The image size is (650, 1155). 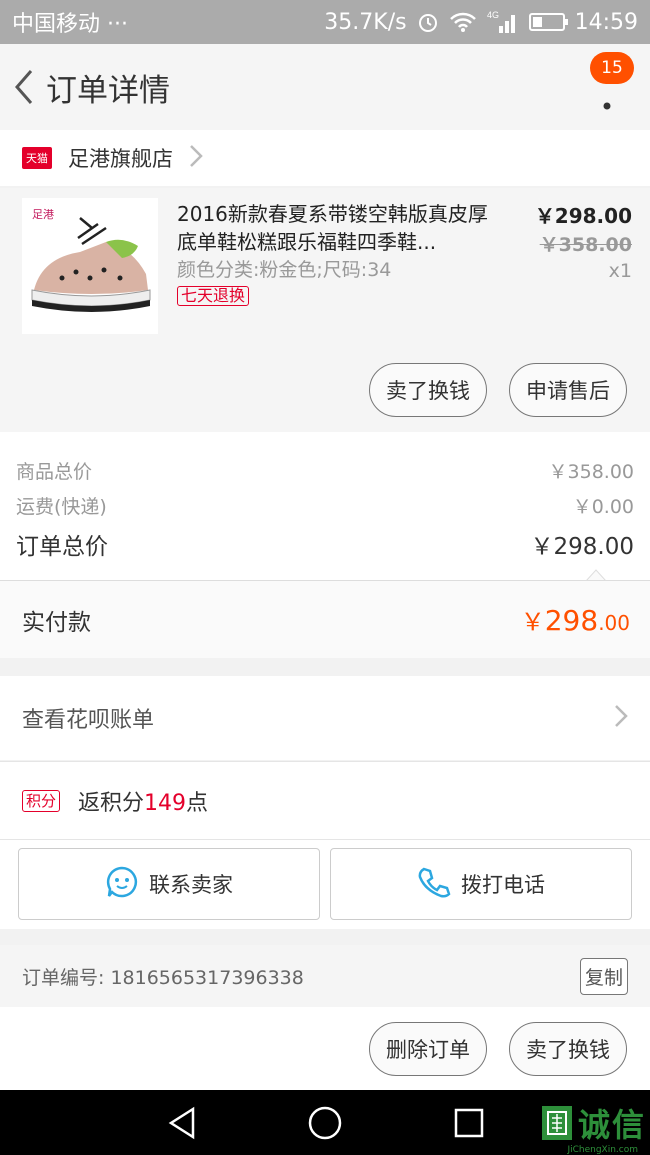 I want to click on amount-paid-value: ￥298.00, so click(x=575, y=619).